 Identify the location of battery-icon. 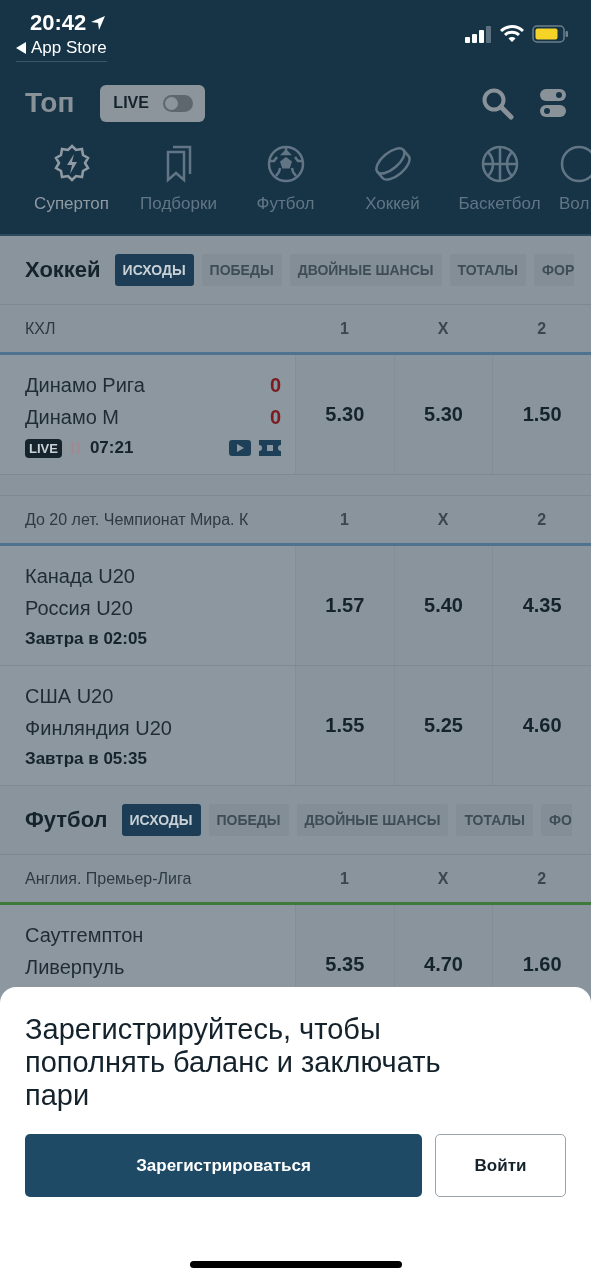
(550, 34).